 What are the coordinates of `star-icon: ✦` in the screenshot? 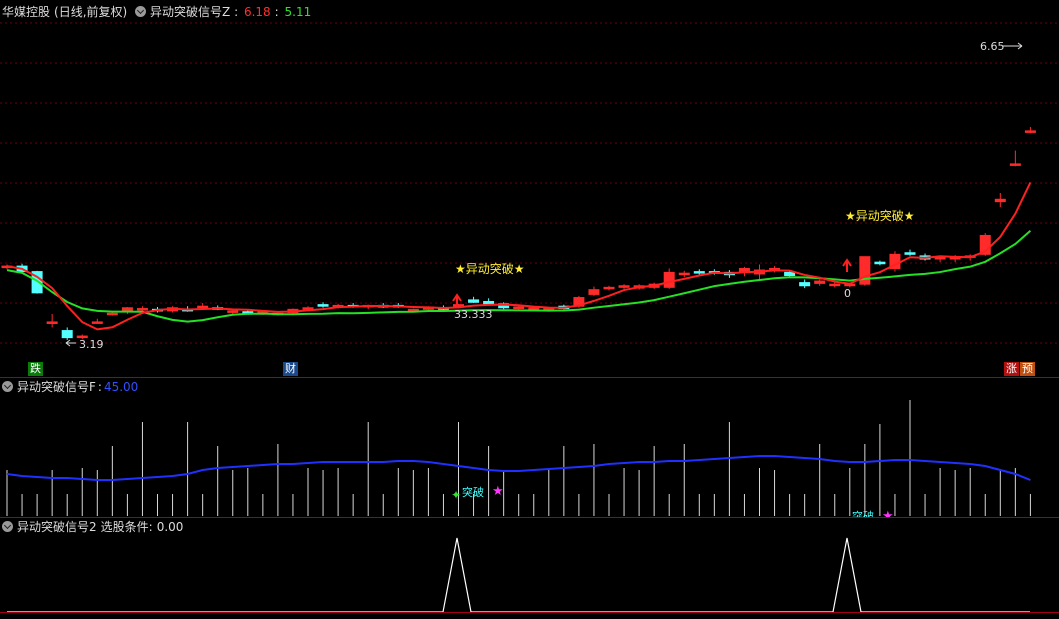 It's located at (456, 495).